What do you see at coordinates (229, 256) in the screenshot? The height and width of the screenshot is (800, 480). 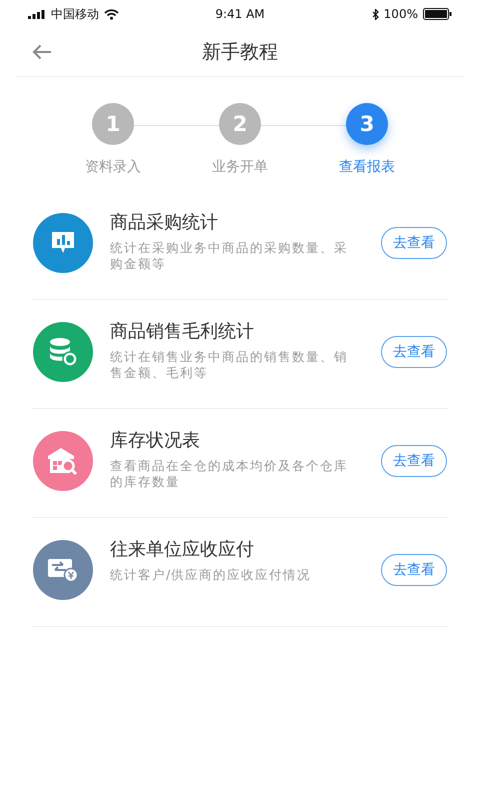 I see `report-description: 统计在采购业务中商品的采购数量、采购金额等` at bounding box center [229, 256].